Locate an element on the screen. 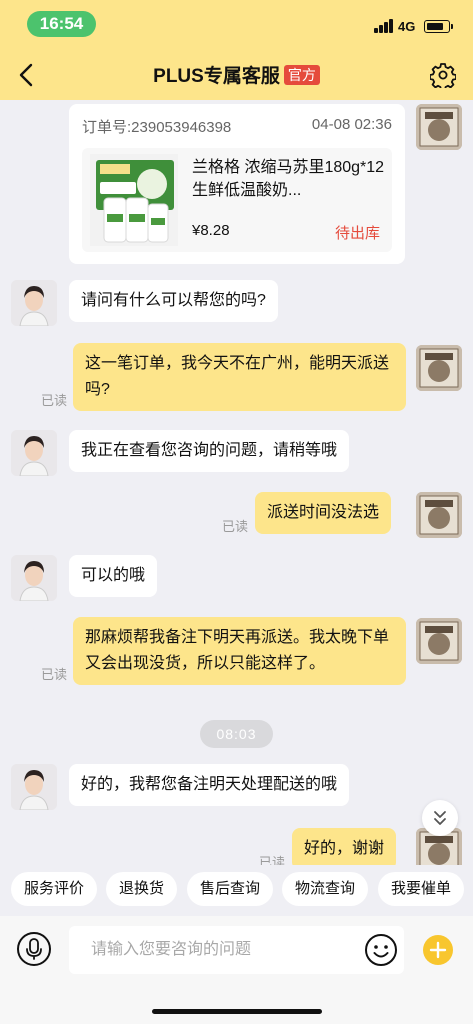  official-badge: 官方 is located at coordinates (301, 74).